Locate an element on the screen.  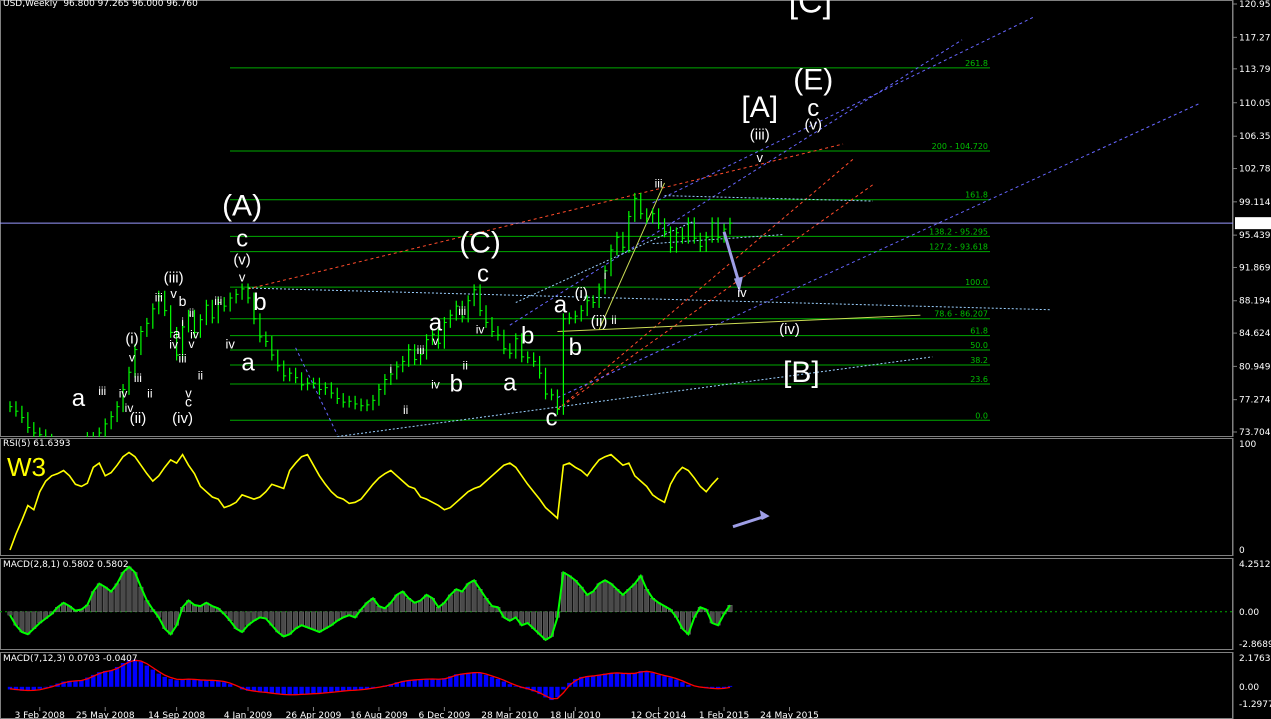
fib-label: 200 - 104.720 is located at coordinates (960, 146).